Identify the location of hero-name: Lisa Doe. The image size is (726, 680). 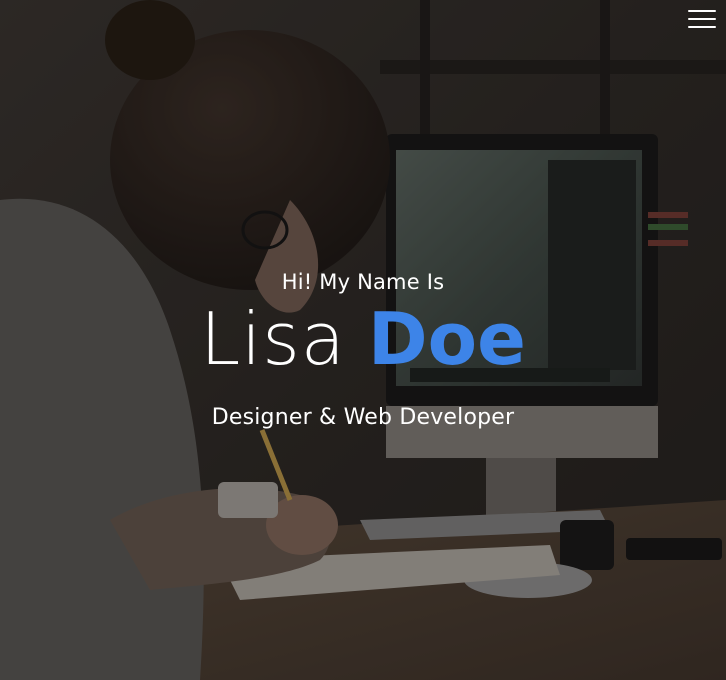
(363, 339).